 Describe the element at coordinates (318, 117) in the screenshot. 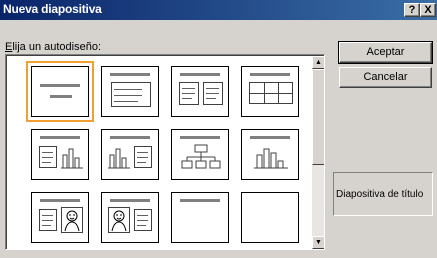

I see `scroll-thumb` at that location.